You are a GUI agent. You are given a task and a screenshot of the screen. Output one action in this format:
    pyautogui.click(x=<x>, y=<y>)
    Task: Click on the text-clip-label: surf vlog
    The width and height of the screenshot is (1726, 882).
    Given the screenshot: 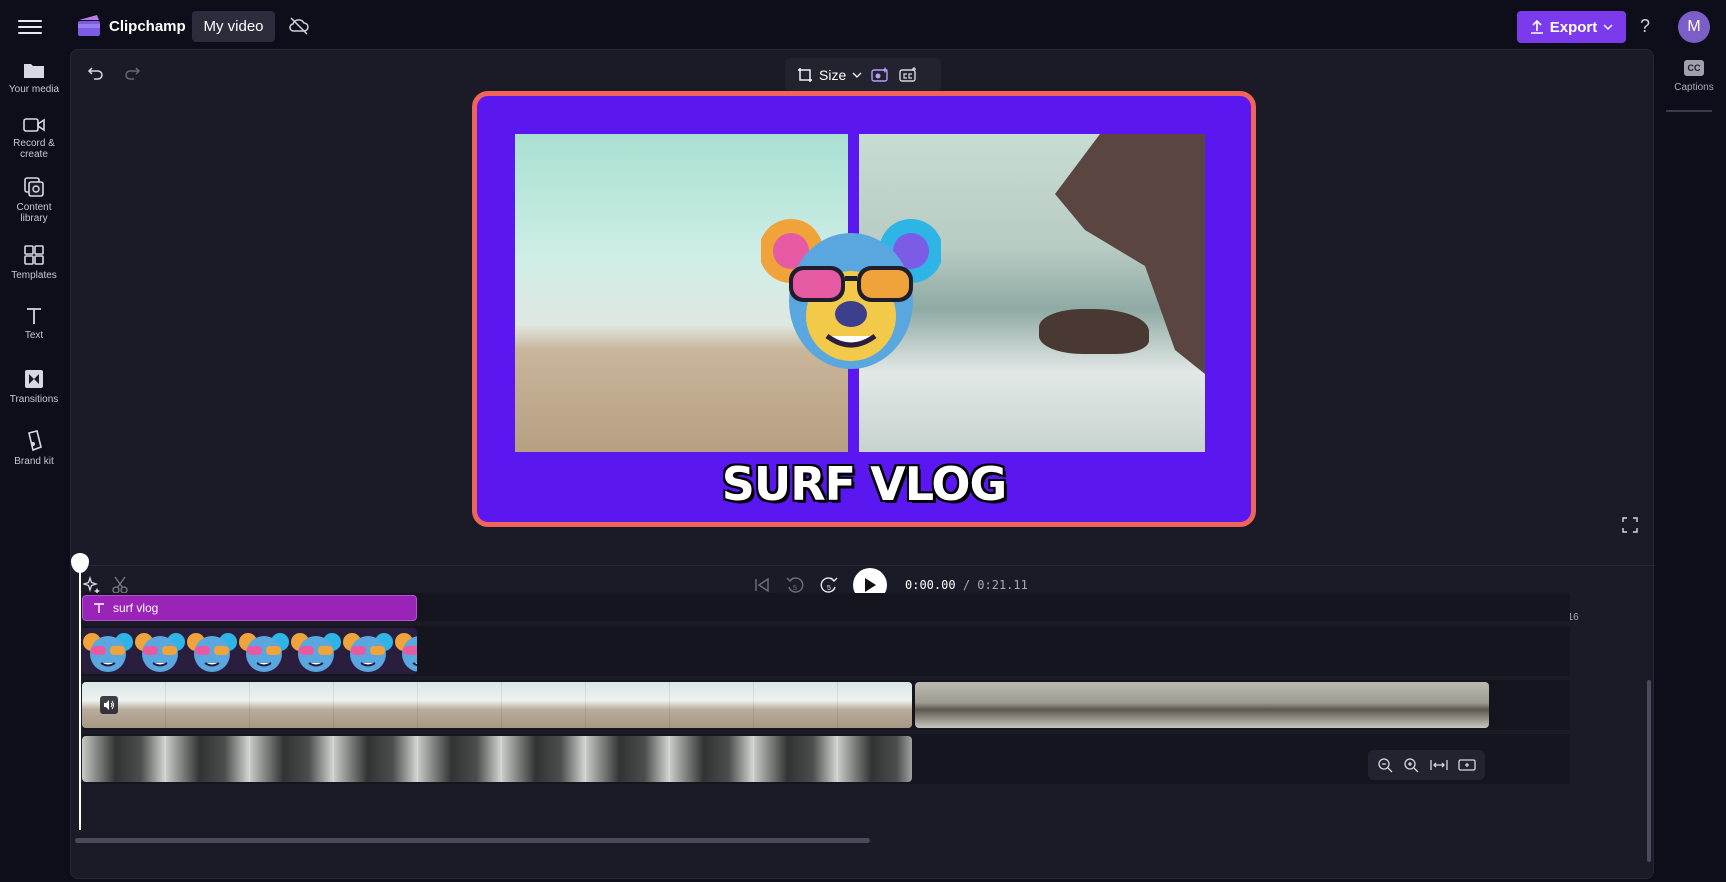 What is the action you would take?
    pyautogui.click(x=136, y=608)
    